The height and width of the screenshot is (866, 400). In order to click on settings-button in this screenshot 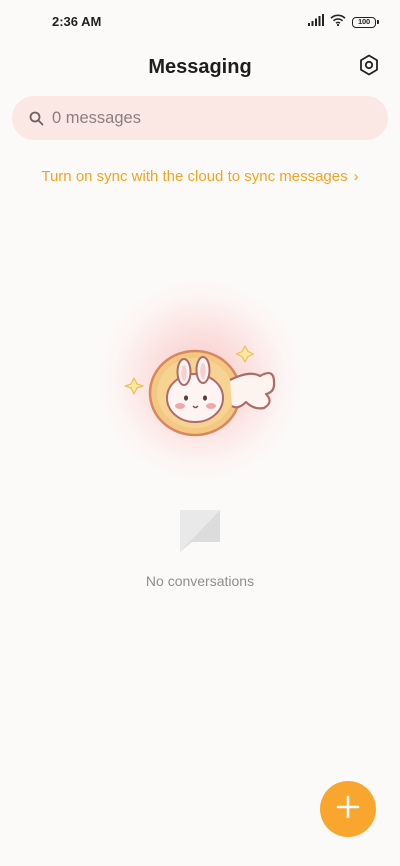, I will do `click(369, 67)`.